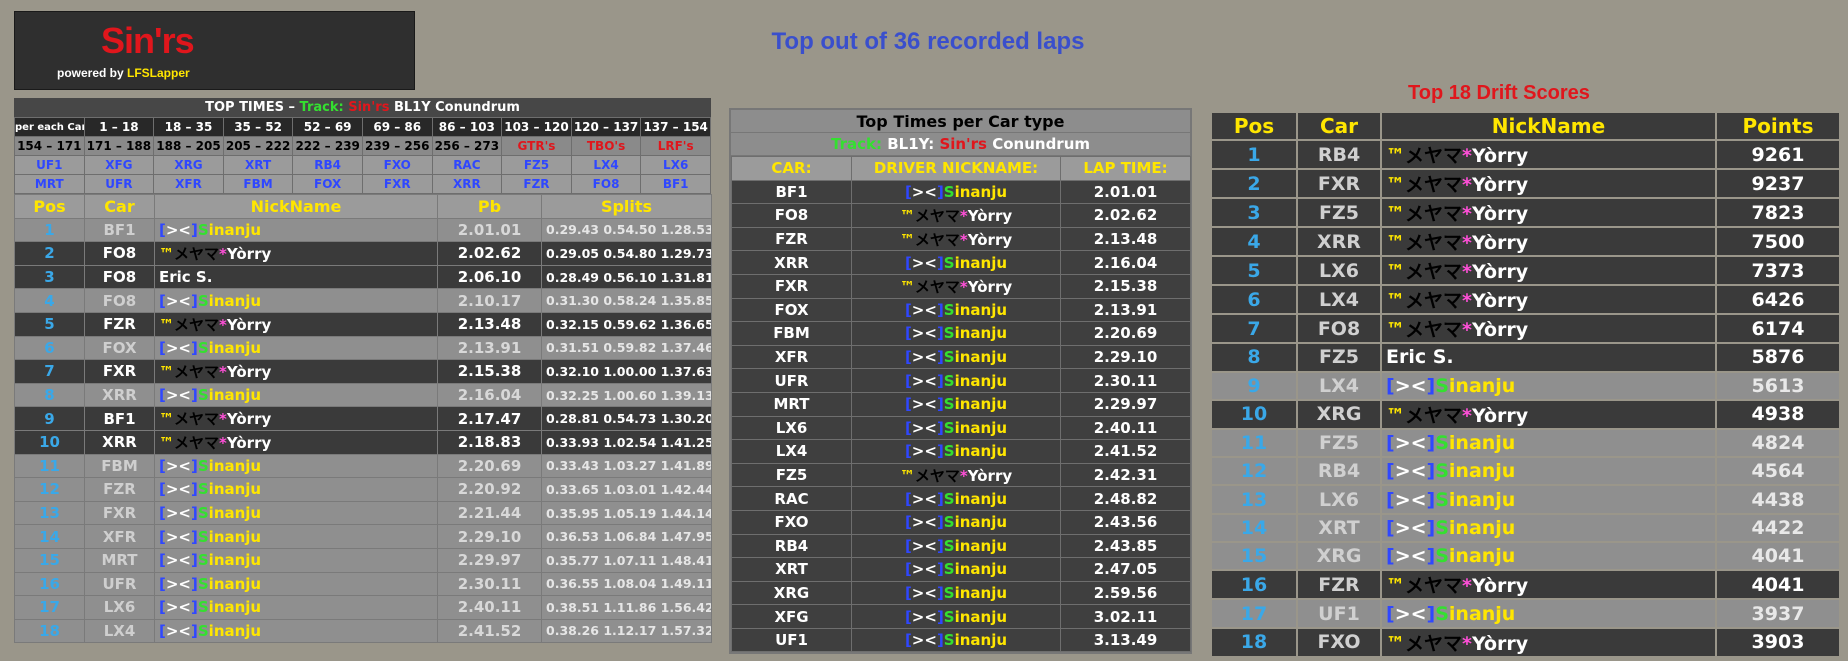  I want to click on nick-star: *, so click(963, 239).